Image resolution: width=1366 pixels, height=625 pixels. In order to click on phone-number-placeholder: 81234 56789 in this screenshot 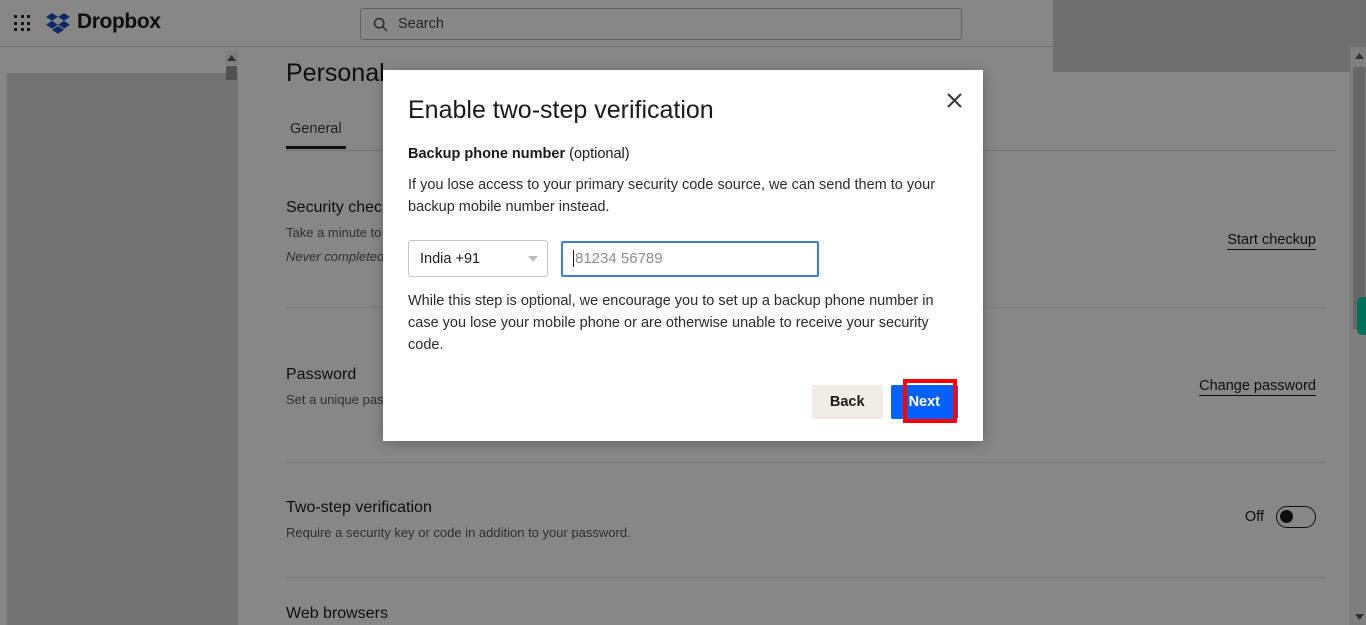, I will do `click(619, 258)`.